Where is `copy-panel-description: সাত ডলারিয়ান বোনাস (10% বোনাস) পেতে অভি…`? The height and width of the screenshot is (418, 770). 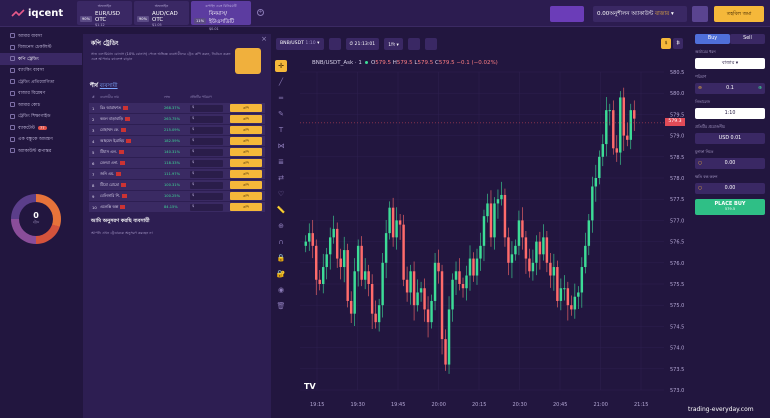
copy-panel-description: সাত ডলারিয়ান বোনাস (10% বোনাস) পেতে অভি… is located at coordinates (161, 57).